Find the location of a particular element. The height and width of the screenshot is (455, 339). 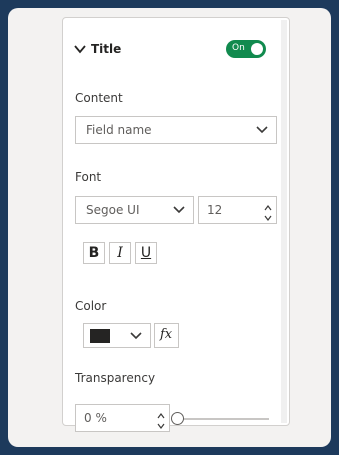

font-size-value: 12 is located at coordinates (215, 210).